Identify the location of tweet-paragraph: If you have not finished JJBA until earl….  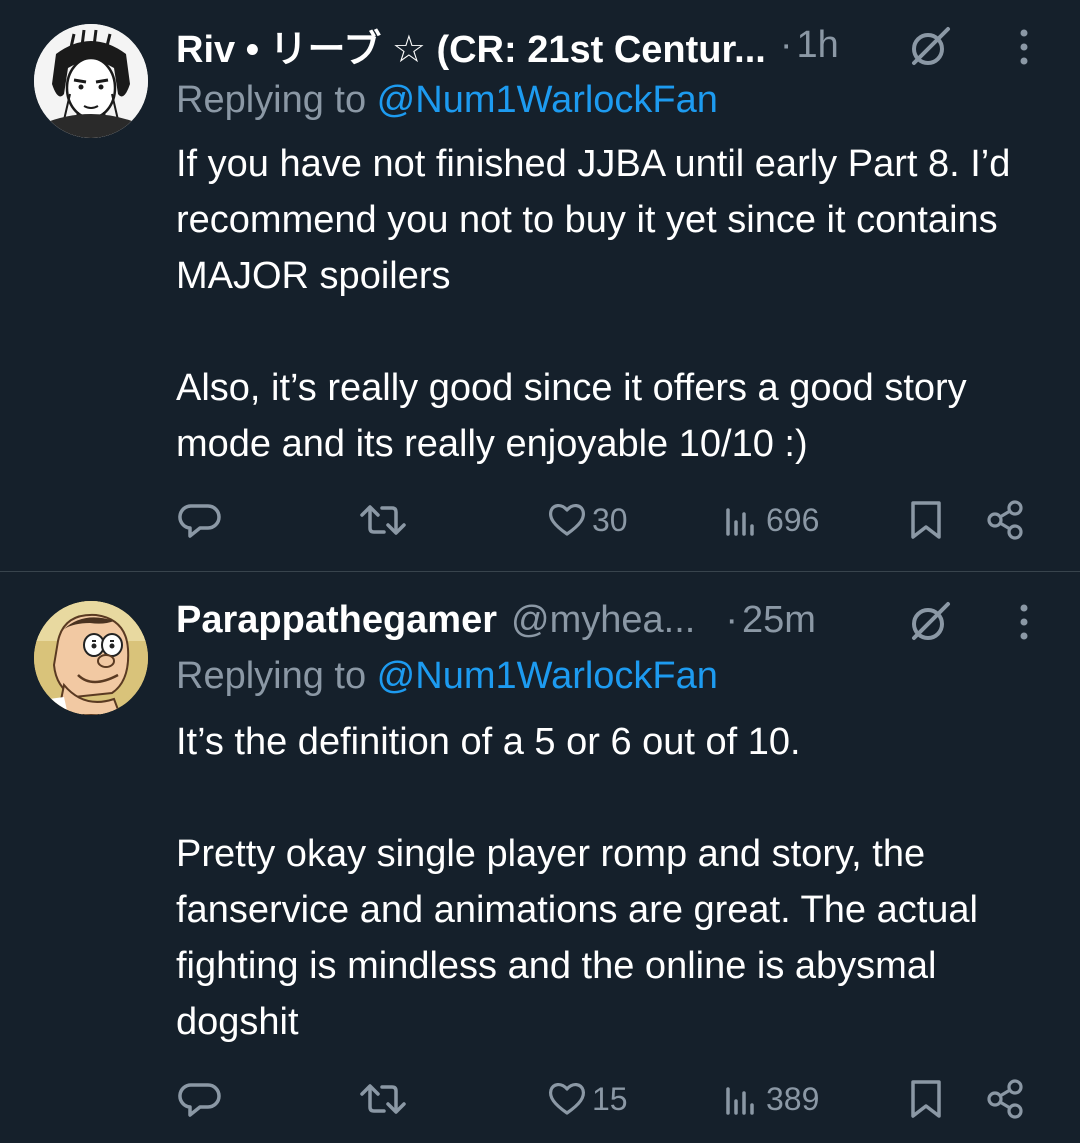
(593, 220).